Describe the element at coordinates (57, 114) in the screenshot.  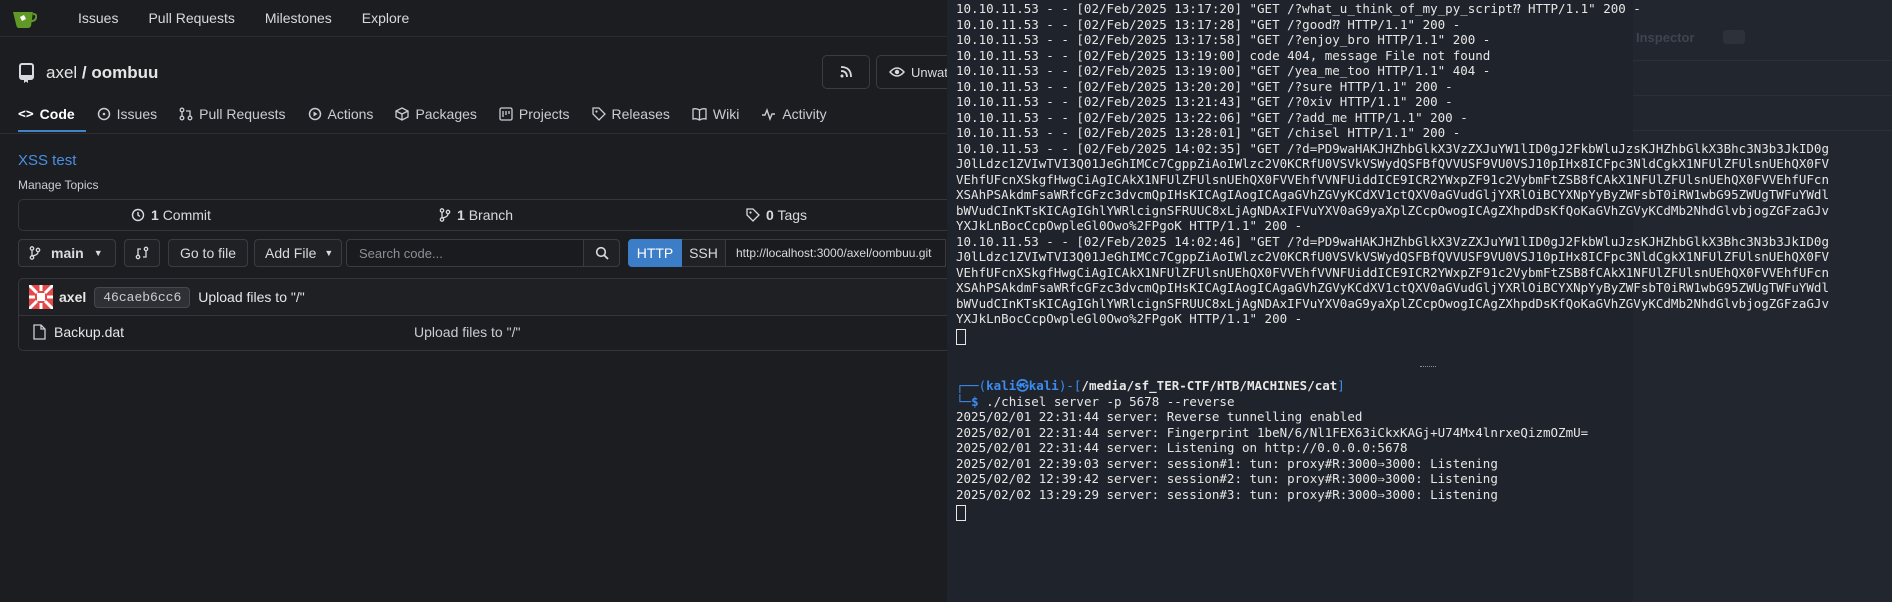
I see `tab-code-label: Code` at that location.